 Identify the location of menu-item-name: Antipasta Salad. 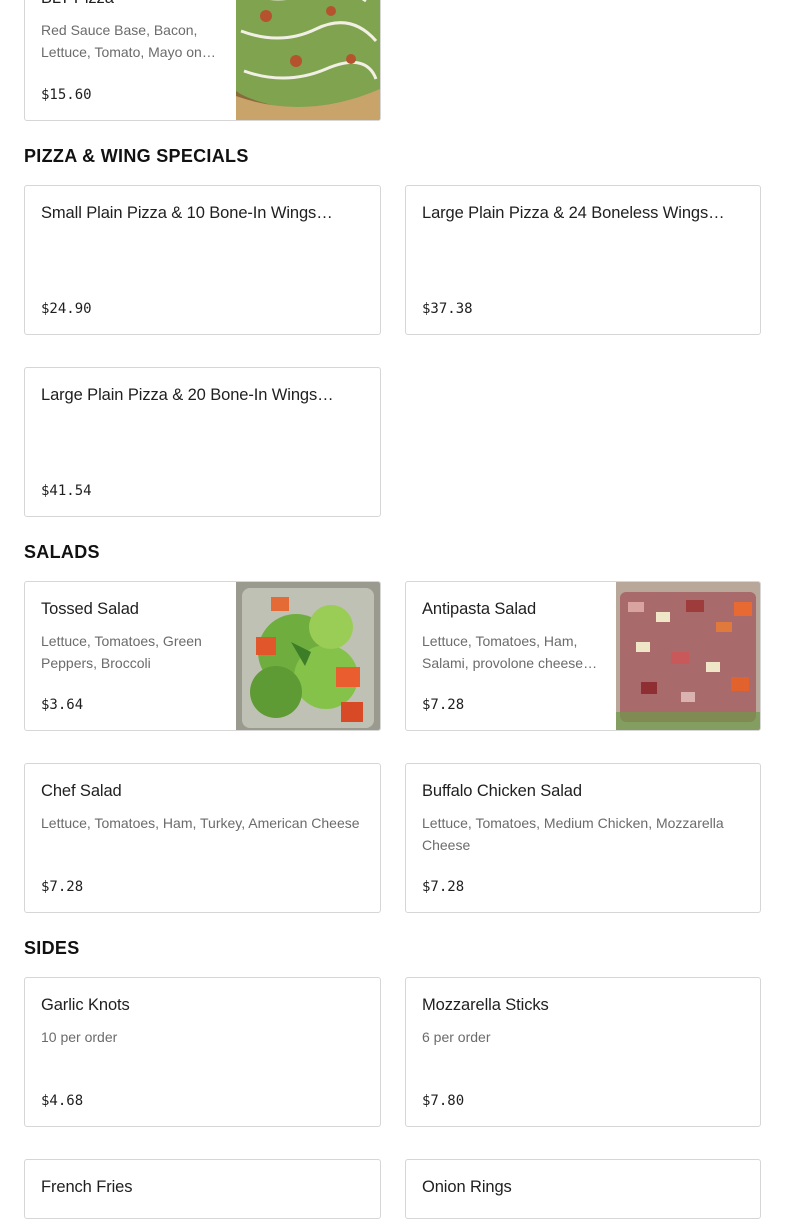
(479, 609).